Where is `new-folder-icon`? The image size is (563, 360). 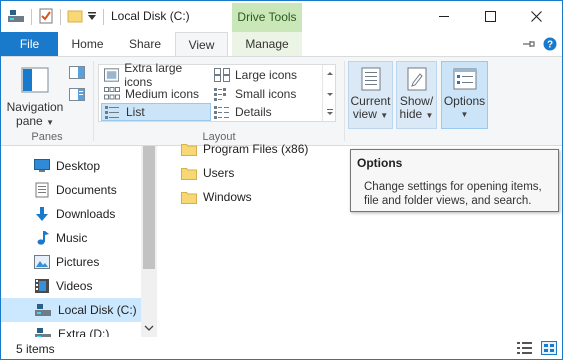
new-folder-icon is located at coordinates (75, 17).